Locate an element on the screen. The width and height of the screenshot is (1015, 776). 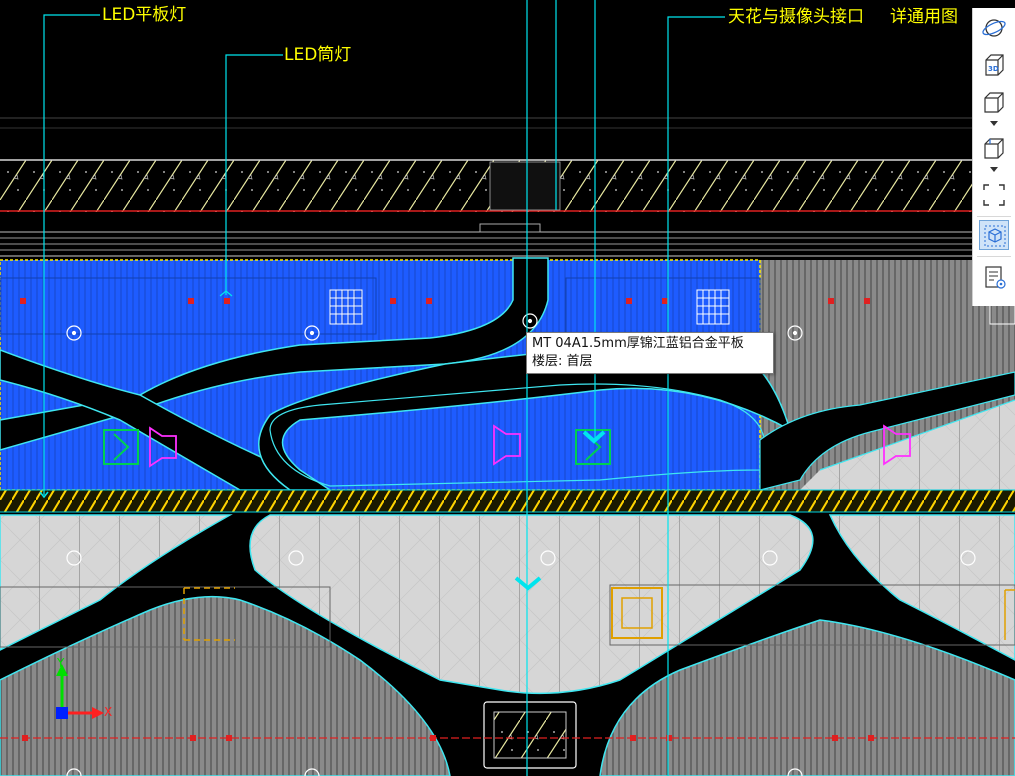
orbit-icon is located at coordinates (994, 28).